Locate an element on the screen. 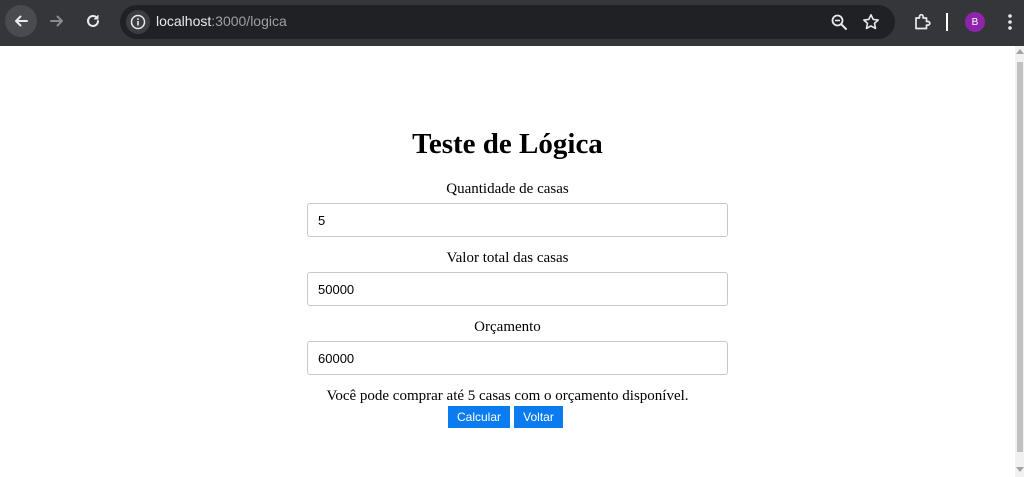 The width and height of the screenshot is (1024, 477). forward-arrow-icon is located at coordinates (56, 21).